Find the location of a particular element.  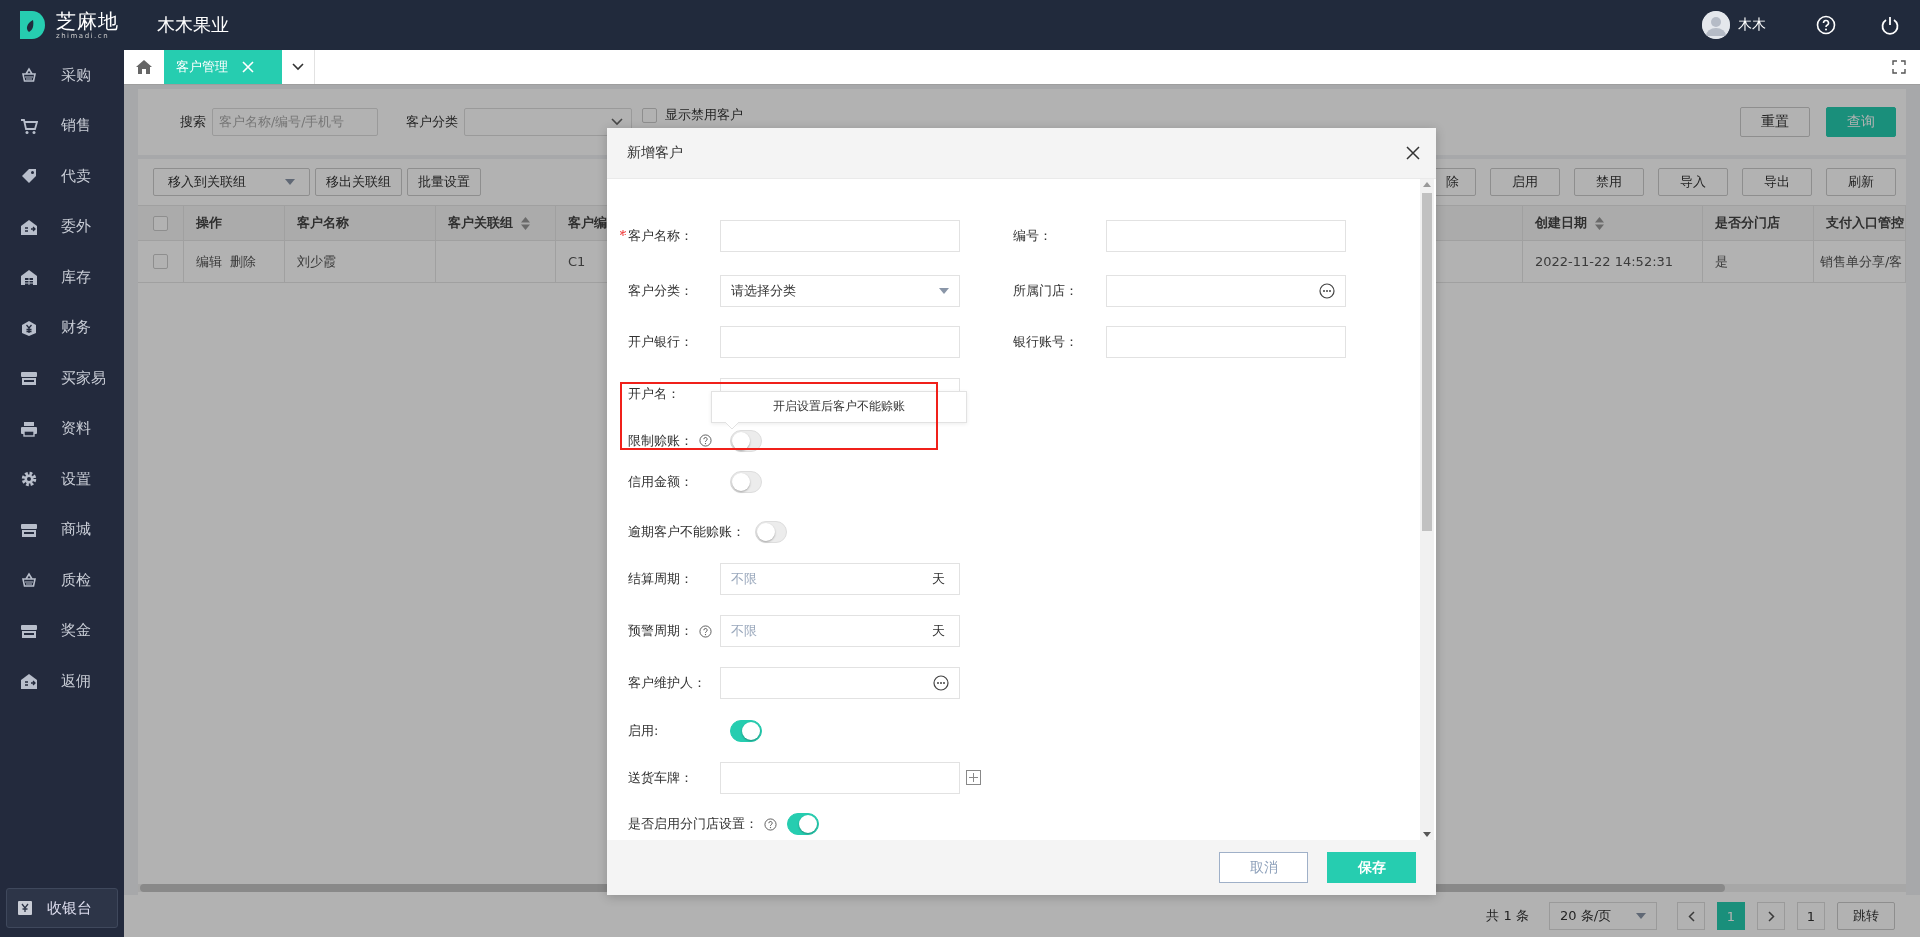

button: 启用 is located at coordinates (1525, 182).